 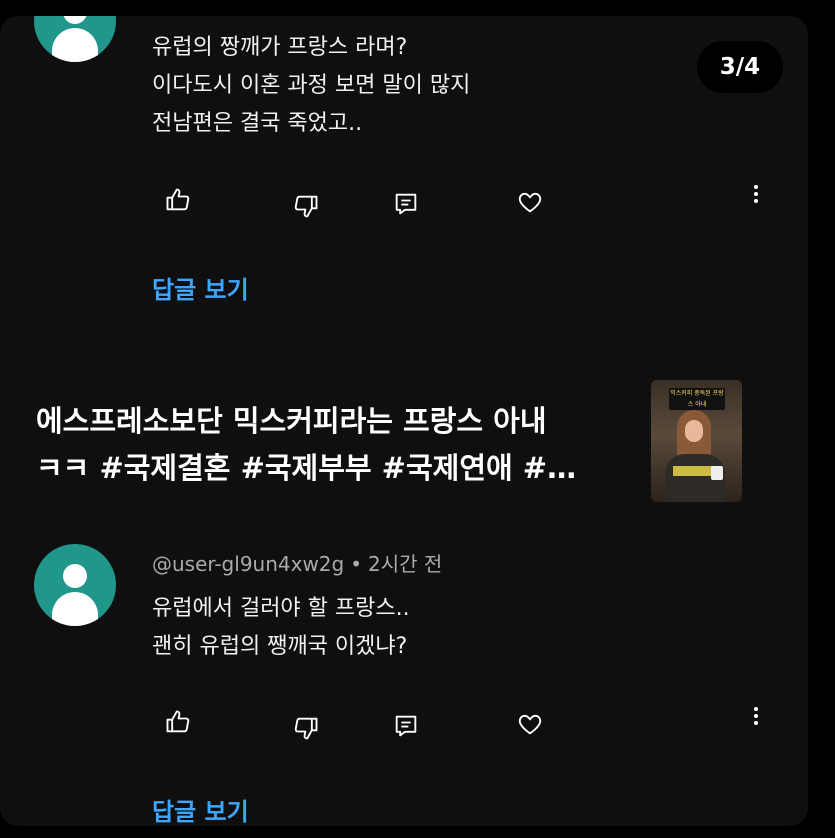 What do you see at coordinates (405, 564) in the screenshot?
I see `comment-time: 2시간 전` at bounding box center [405, 564].